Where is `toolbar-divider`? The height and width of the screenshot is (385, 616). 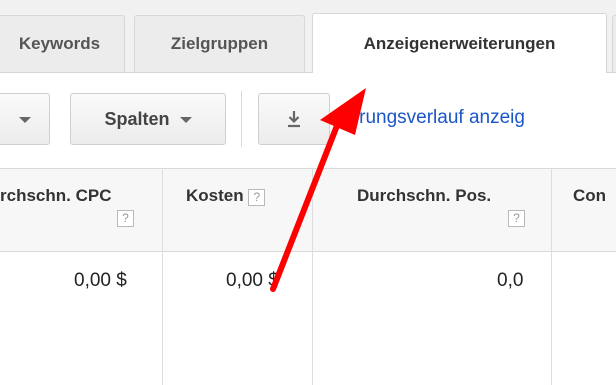 toolbar-divider is located at coordinates (241, 119).